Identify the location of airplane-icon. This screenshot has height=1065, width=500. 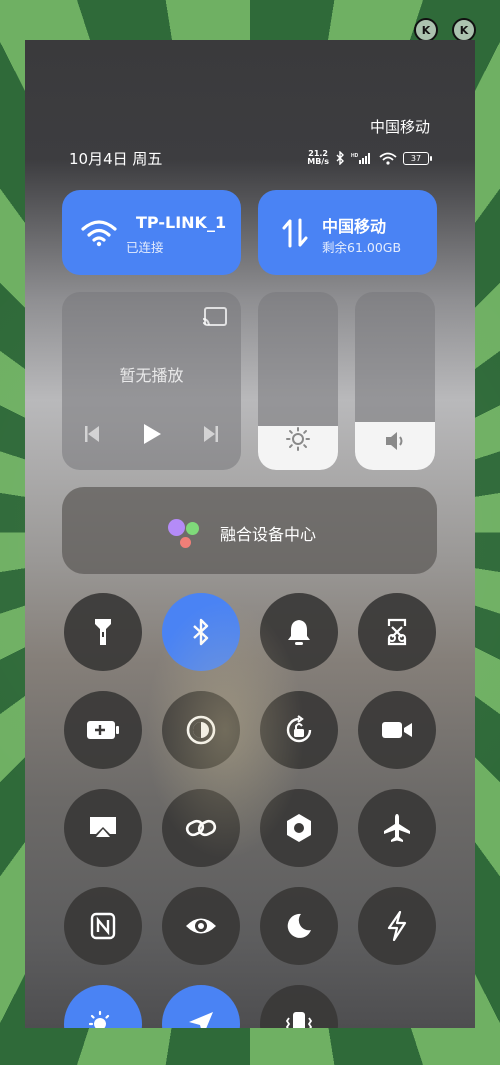
(397, 828).